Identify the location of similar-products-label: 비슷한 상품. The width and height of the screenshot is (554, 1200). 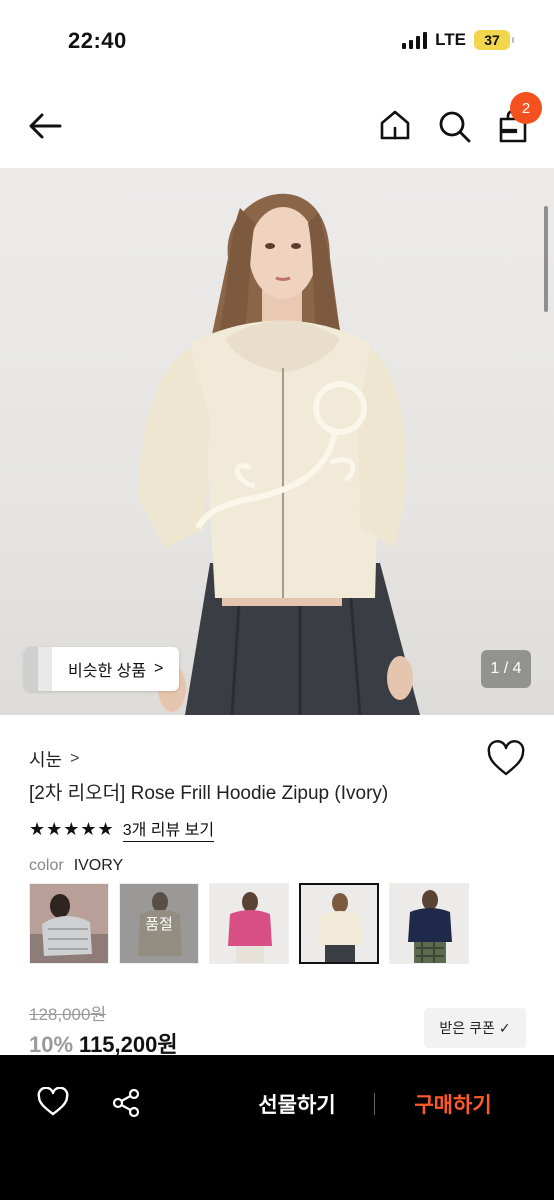
(107, 671).